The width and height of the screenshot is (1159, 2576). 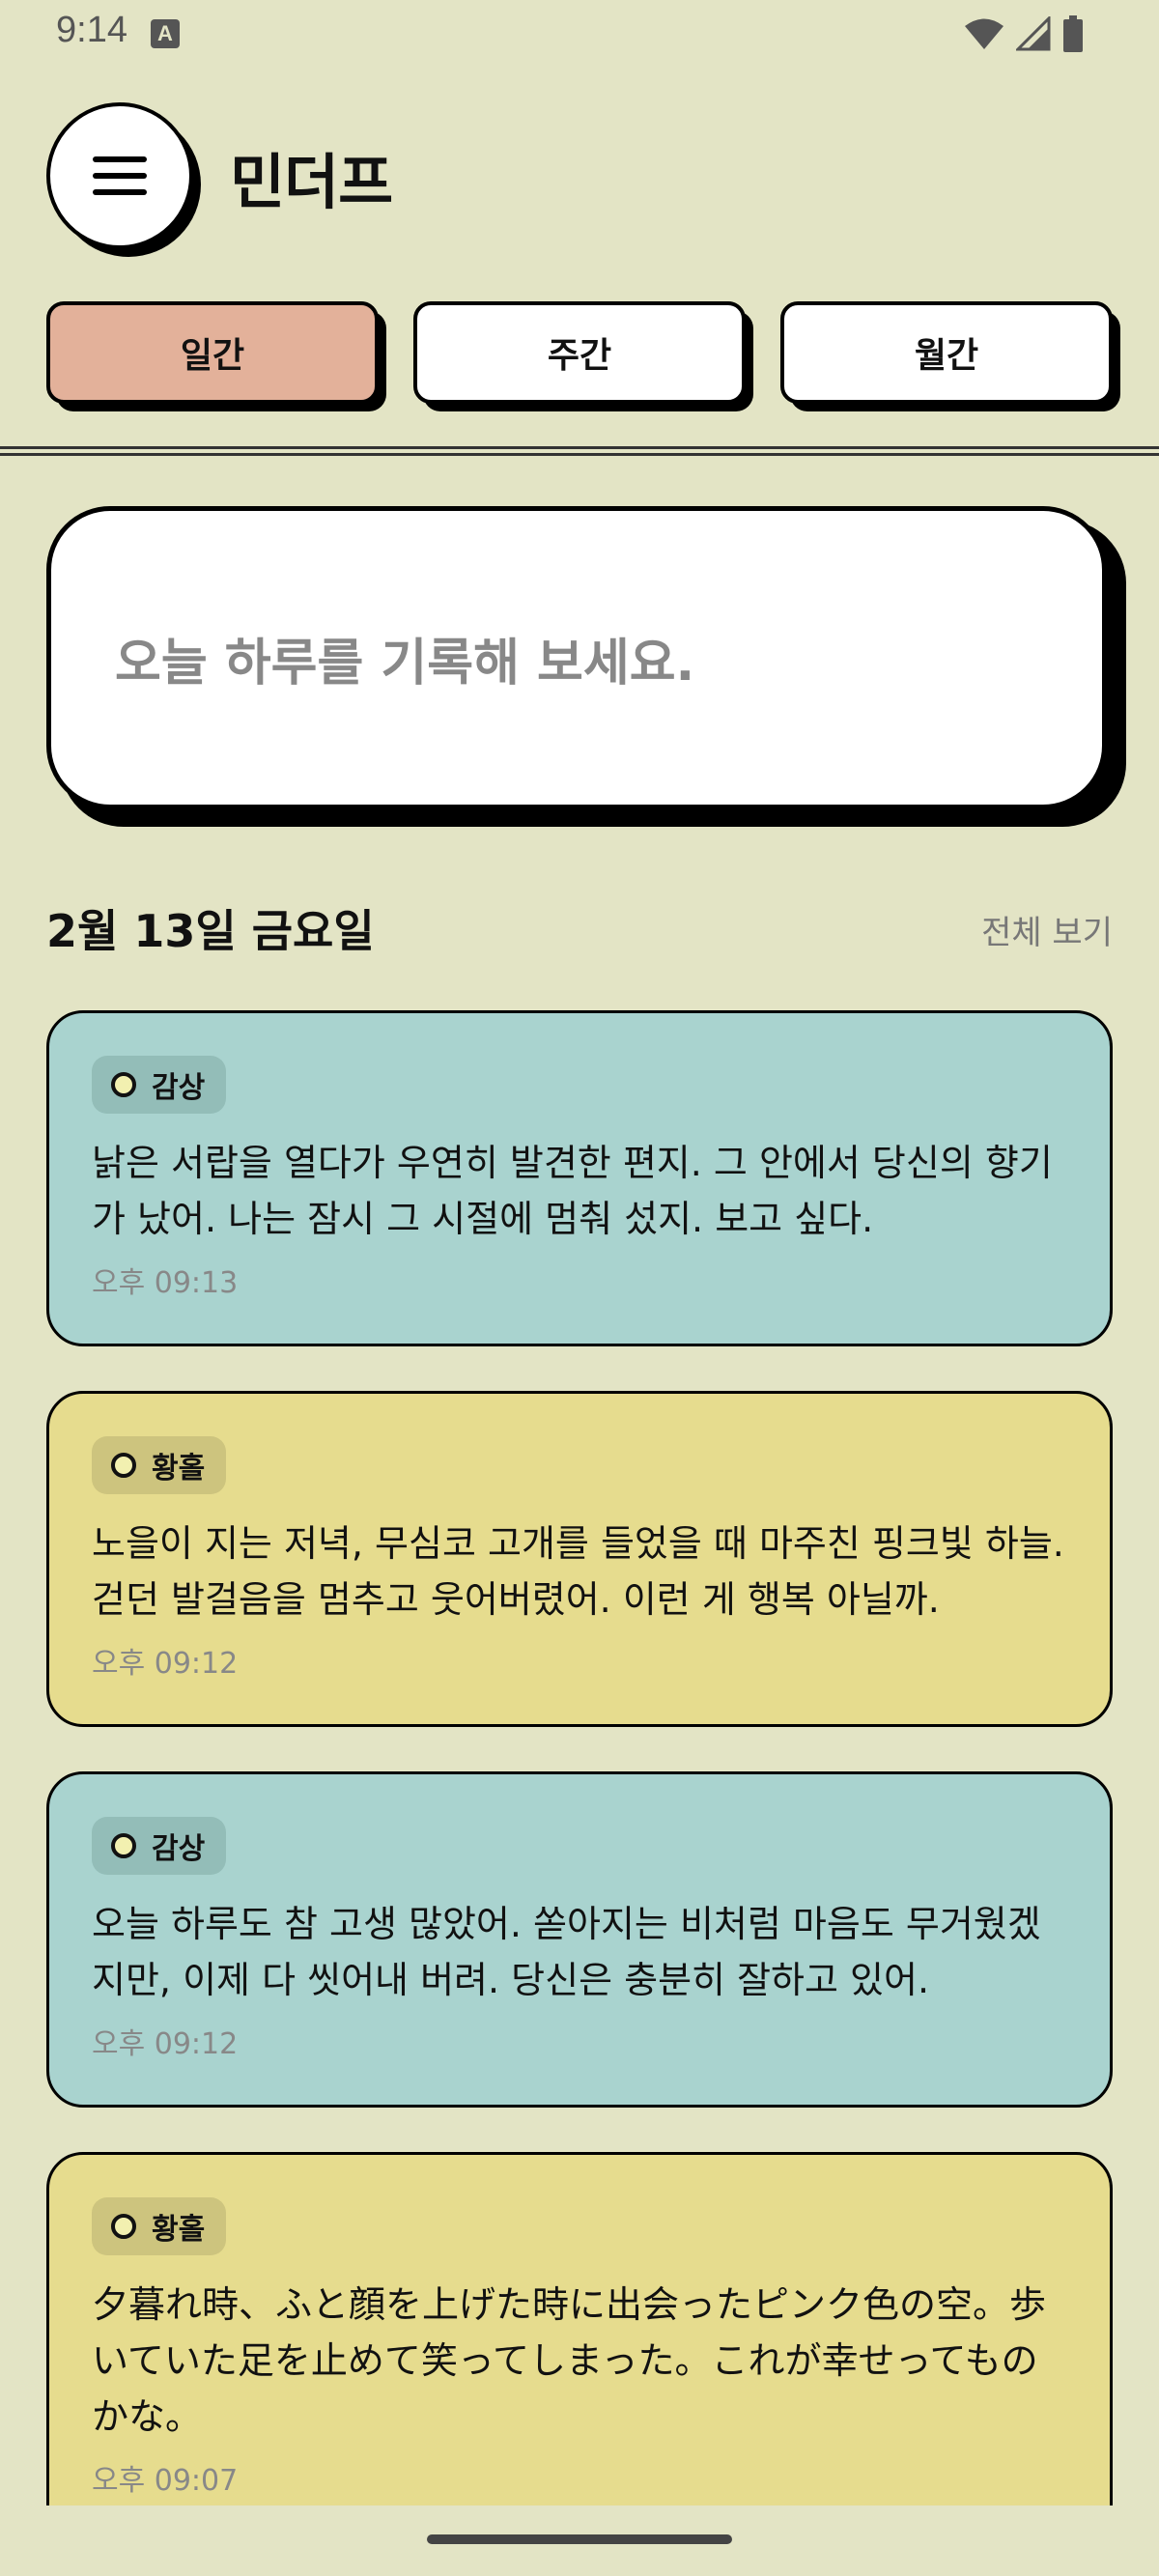 I want to click on menu-button, so click(x=119, y=175).